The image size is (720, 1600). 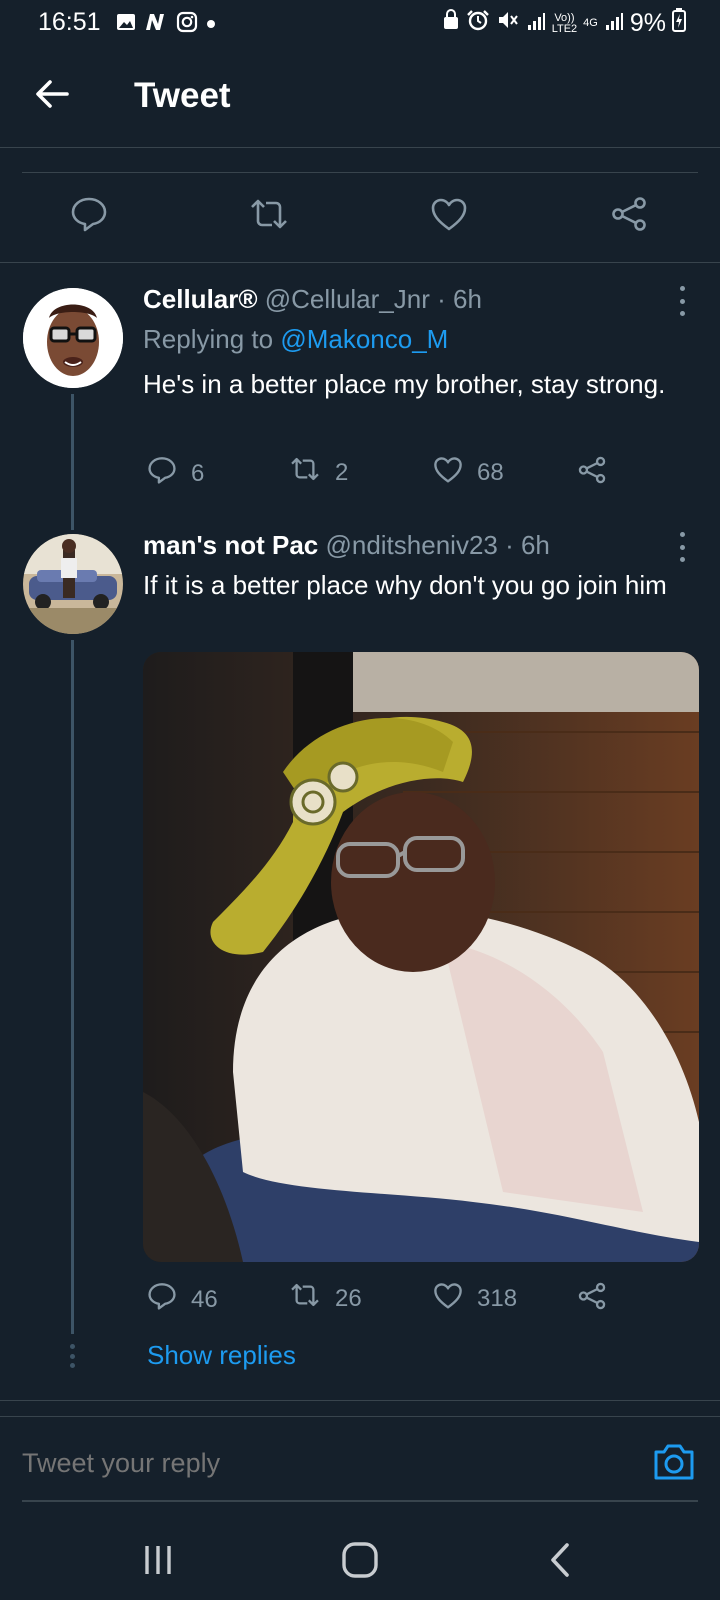 I want to click on tweet-header: man's not Pac @nditsheniv23 · 6h, so click(x=346, y=545).